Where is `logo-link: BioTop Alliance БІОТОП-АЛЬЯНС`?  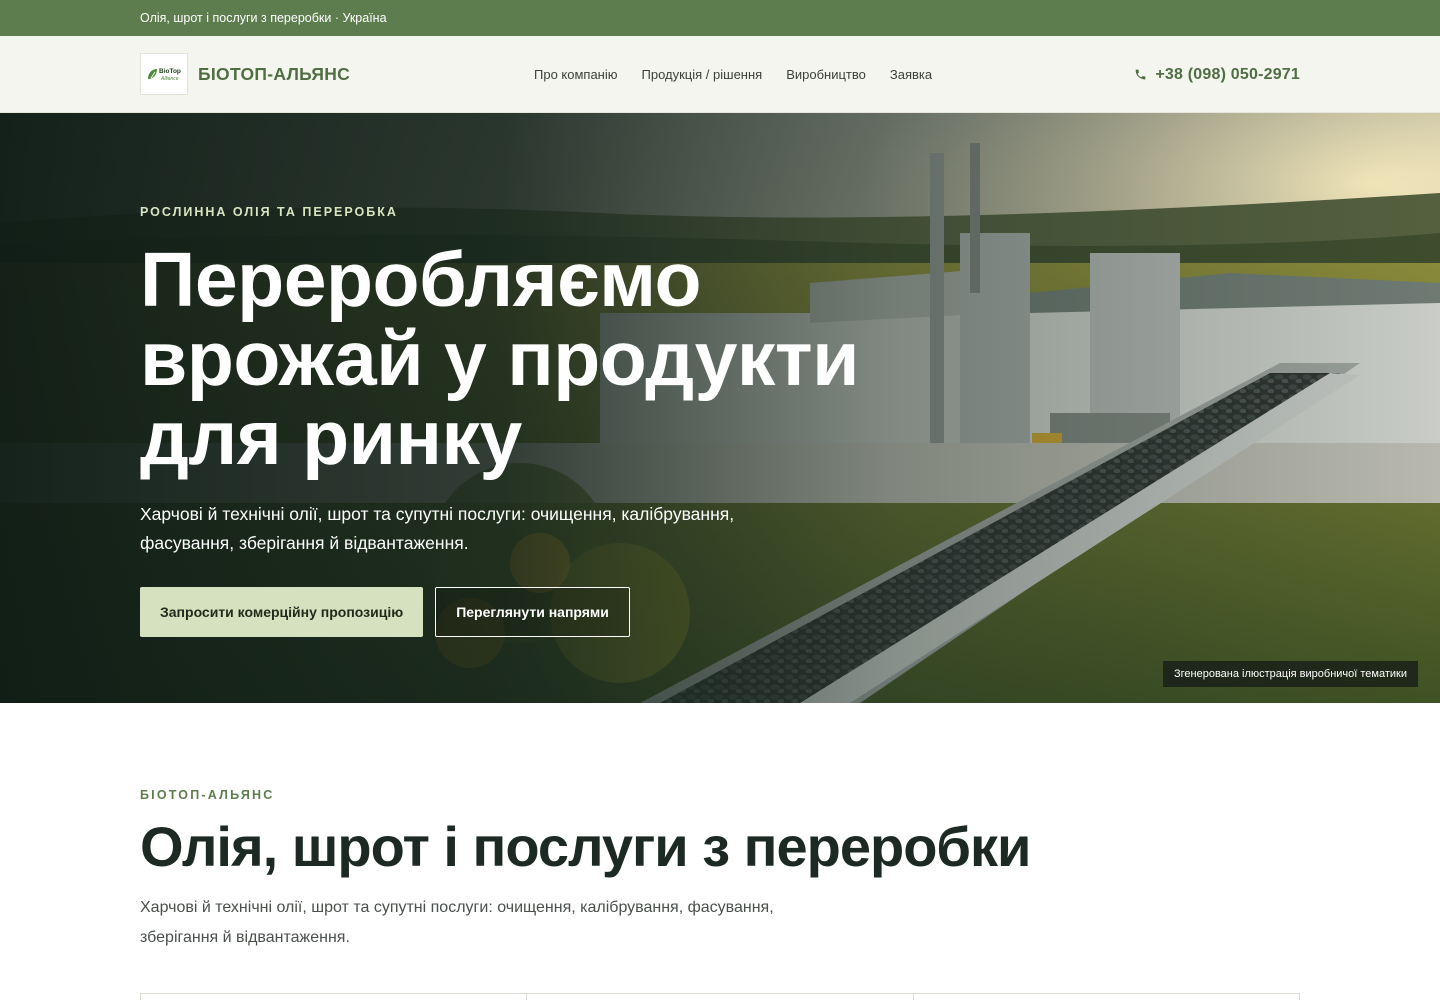 logo-link: BioTop Alliance БІОТОП-АЛЬЯНС is located at coordinates (245, 74).